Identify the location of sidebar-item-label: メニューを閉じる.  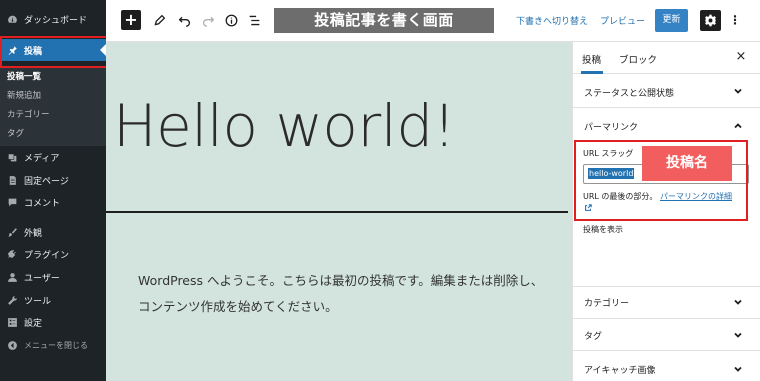
(56, 345).